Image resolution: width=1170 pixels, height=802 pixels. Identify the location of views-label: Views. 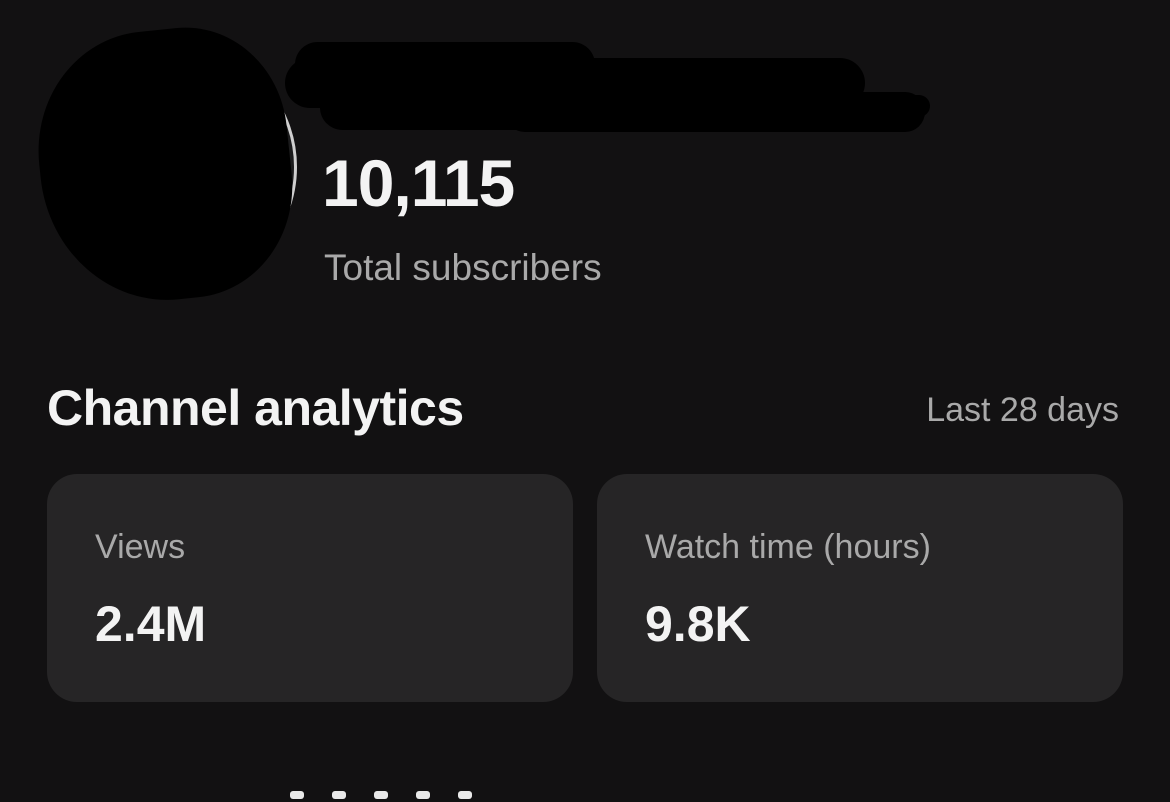
(140, 547).